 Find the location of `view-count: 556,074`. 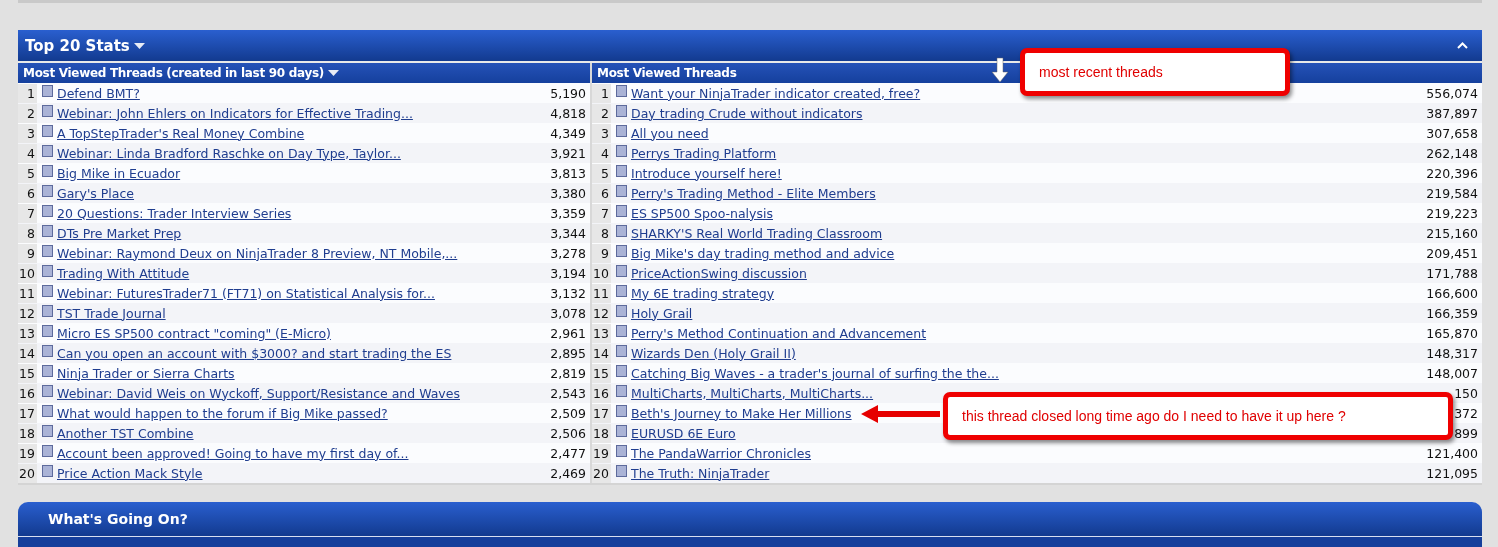

view-count: 556,074 is located at coordinates (1452, 93).